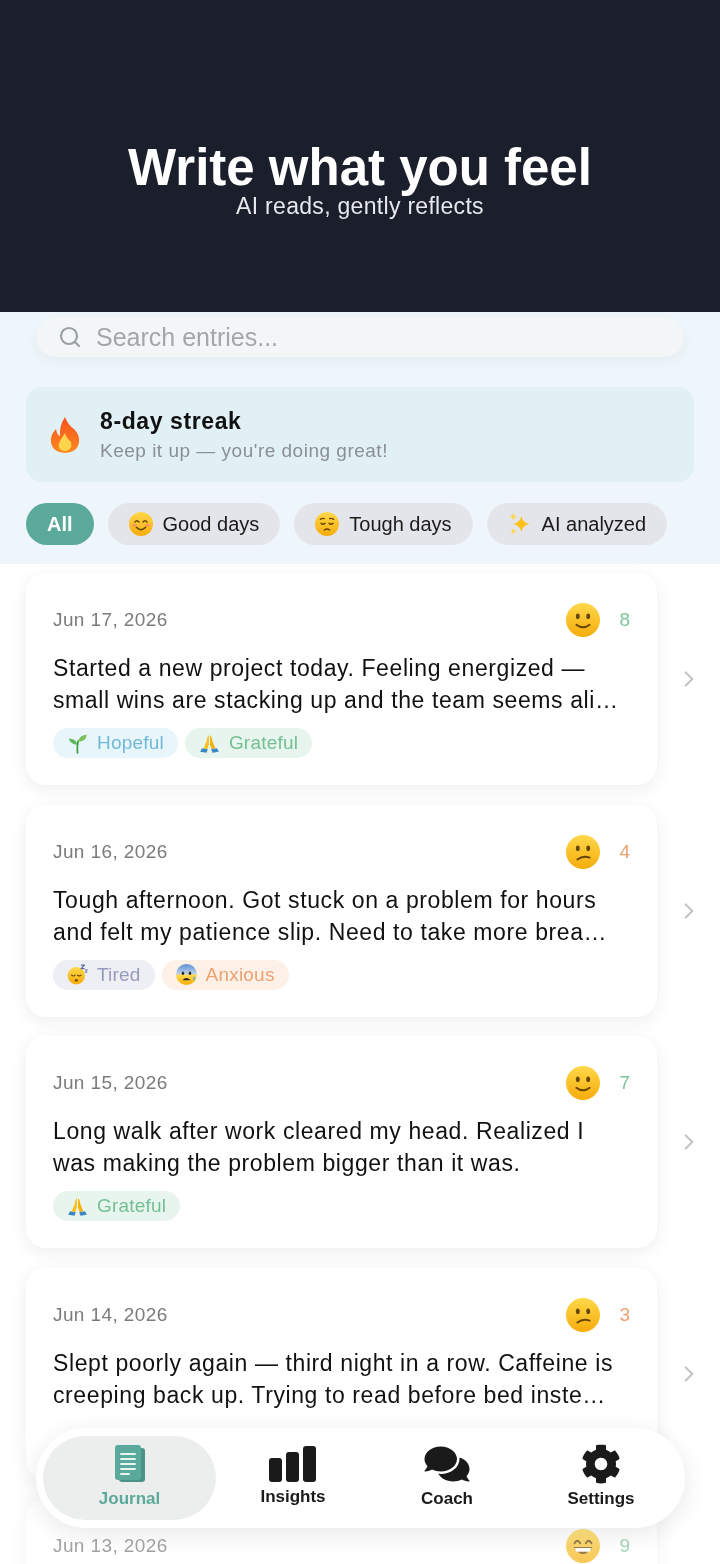 The width and height of the screenshot is (720, 1564). What do you see at coordinates (110, 1546) in the screenshot?
I see `entry-date: Jun 13, 2026` at bounding box center [110, 1546].